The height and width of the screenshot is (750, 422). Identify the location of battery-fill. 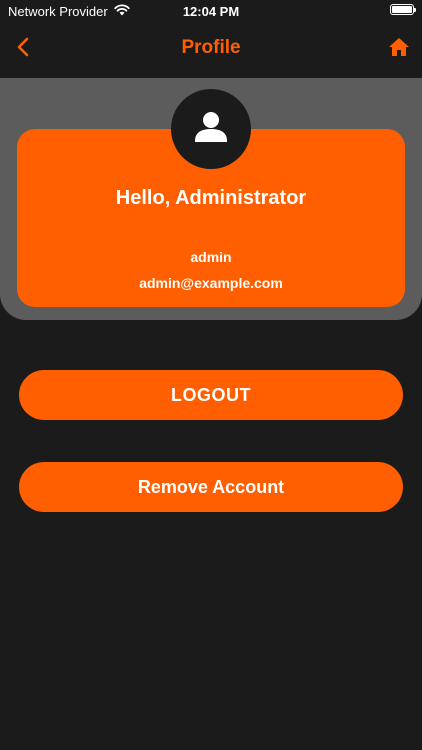
(402, 9).